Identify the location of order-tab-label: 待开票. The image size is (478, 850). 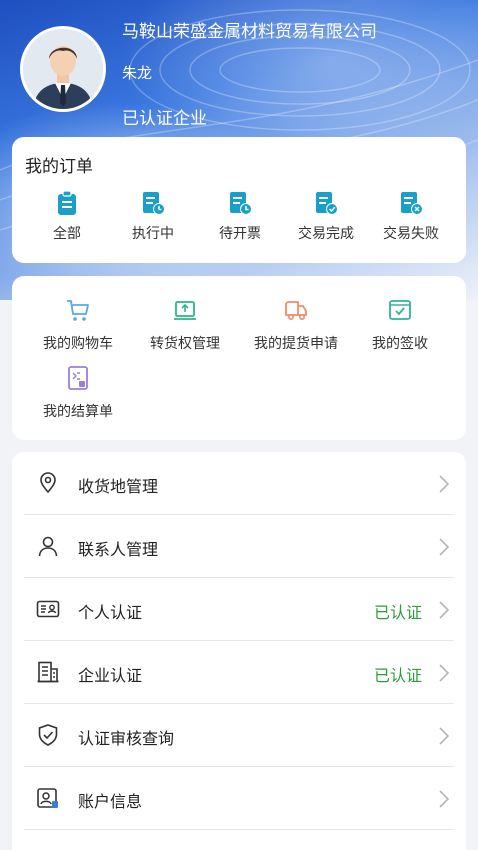
(240, 234).